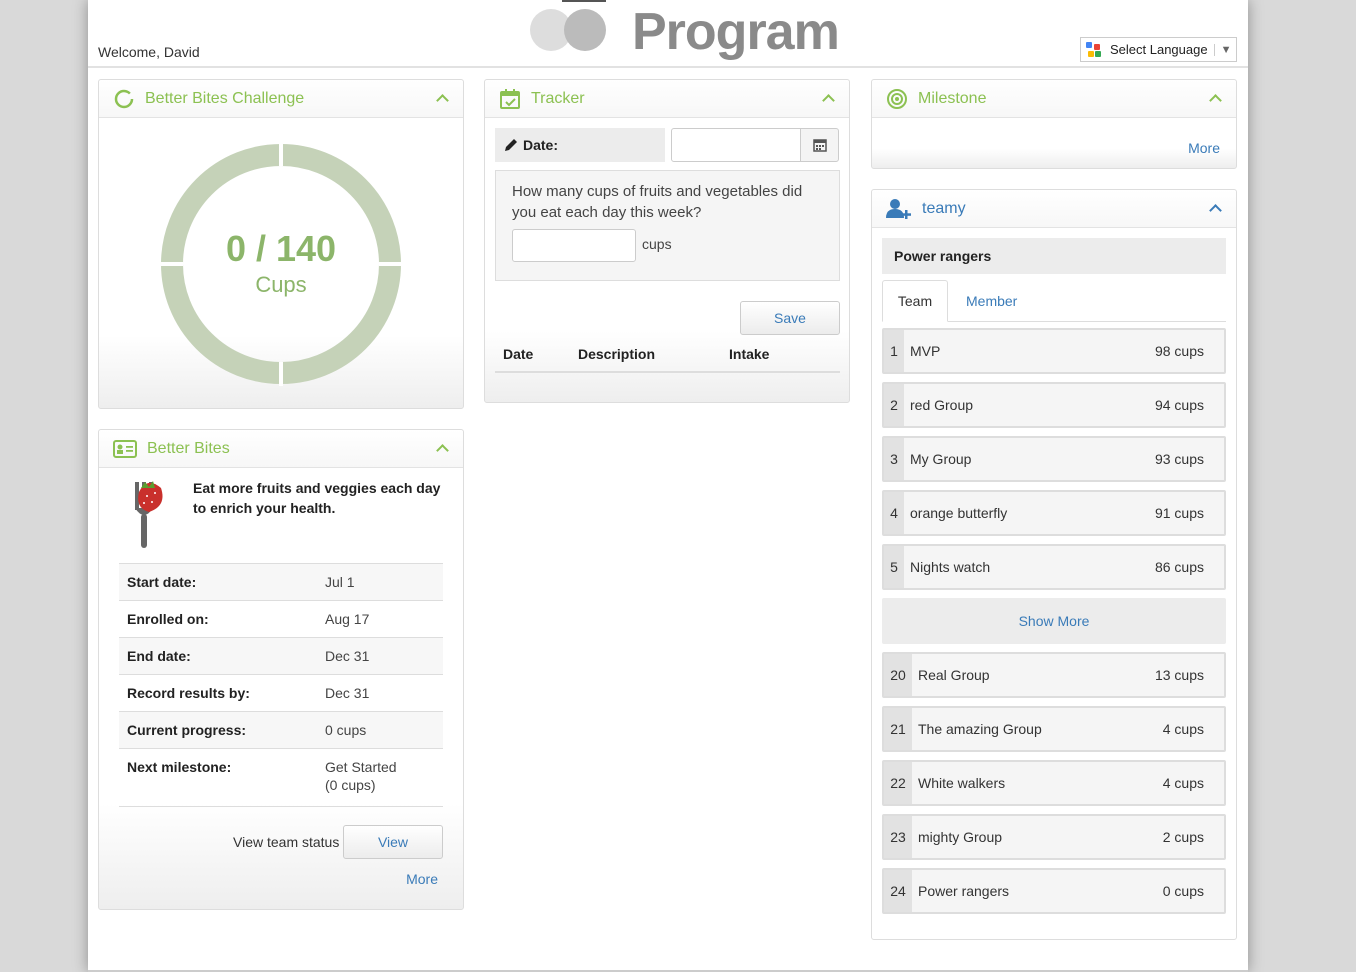  Describe the element at coordinates (380, 619) in the screenshot. I see `info-value: Aug 17` at that location.